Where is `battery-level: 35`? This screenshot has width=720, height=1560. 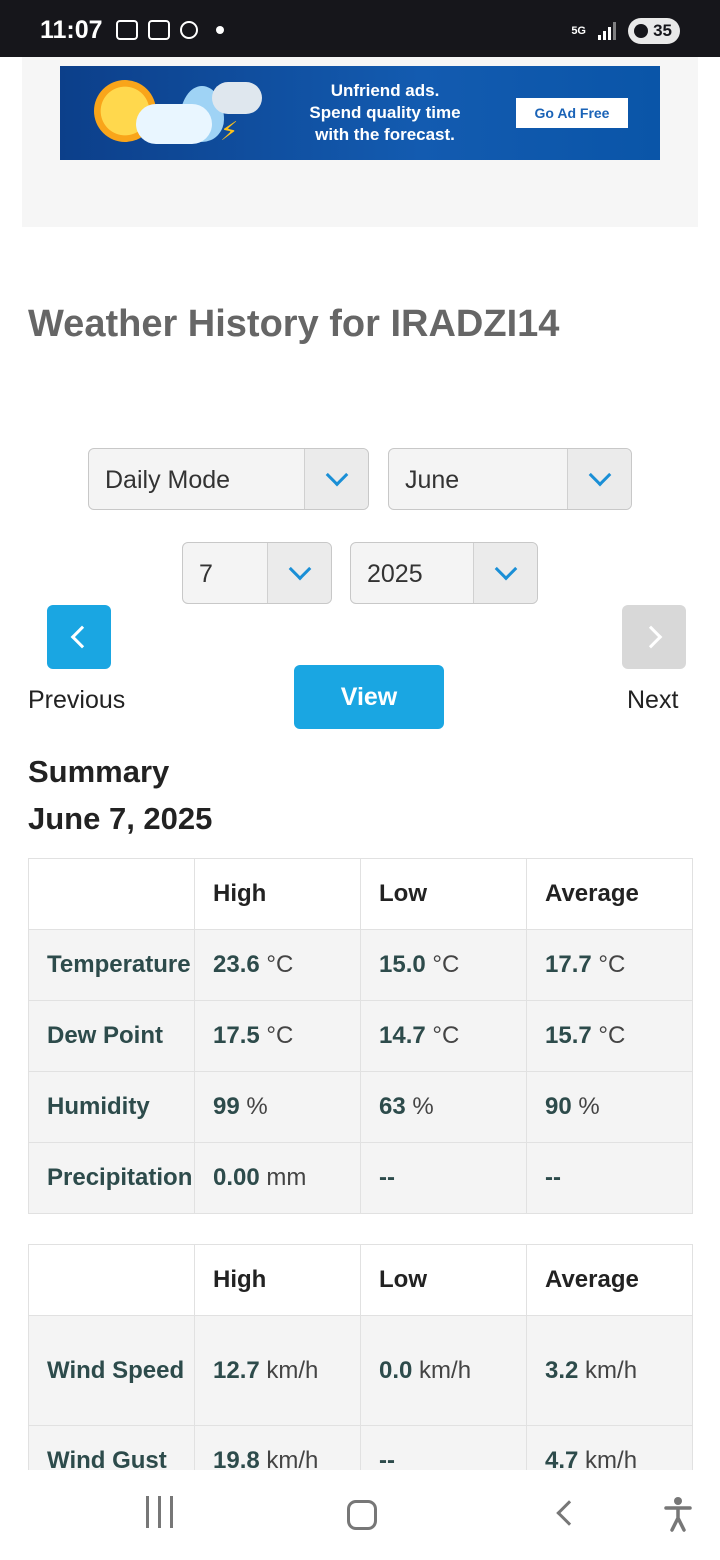
battery-level: 35 is located at coordinates (662, 30).